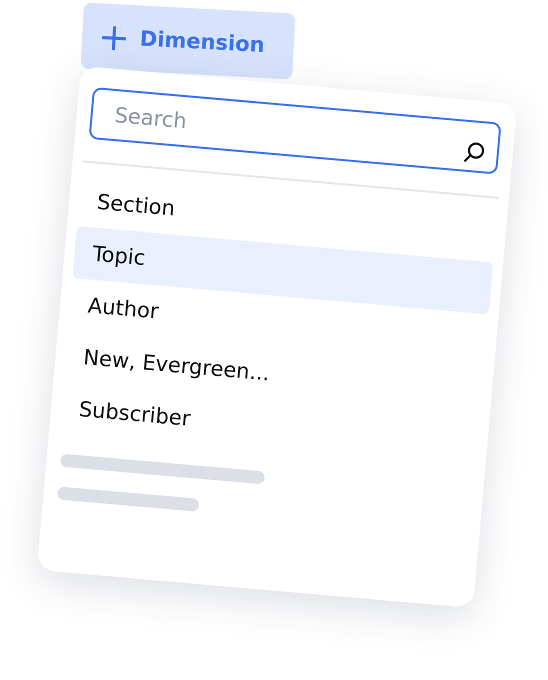 This screenshot has width=548, height=680. Describe the element at coordinates (135, 414) in the screenshot. I see `dimension-option: Subscriber` at that location.